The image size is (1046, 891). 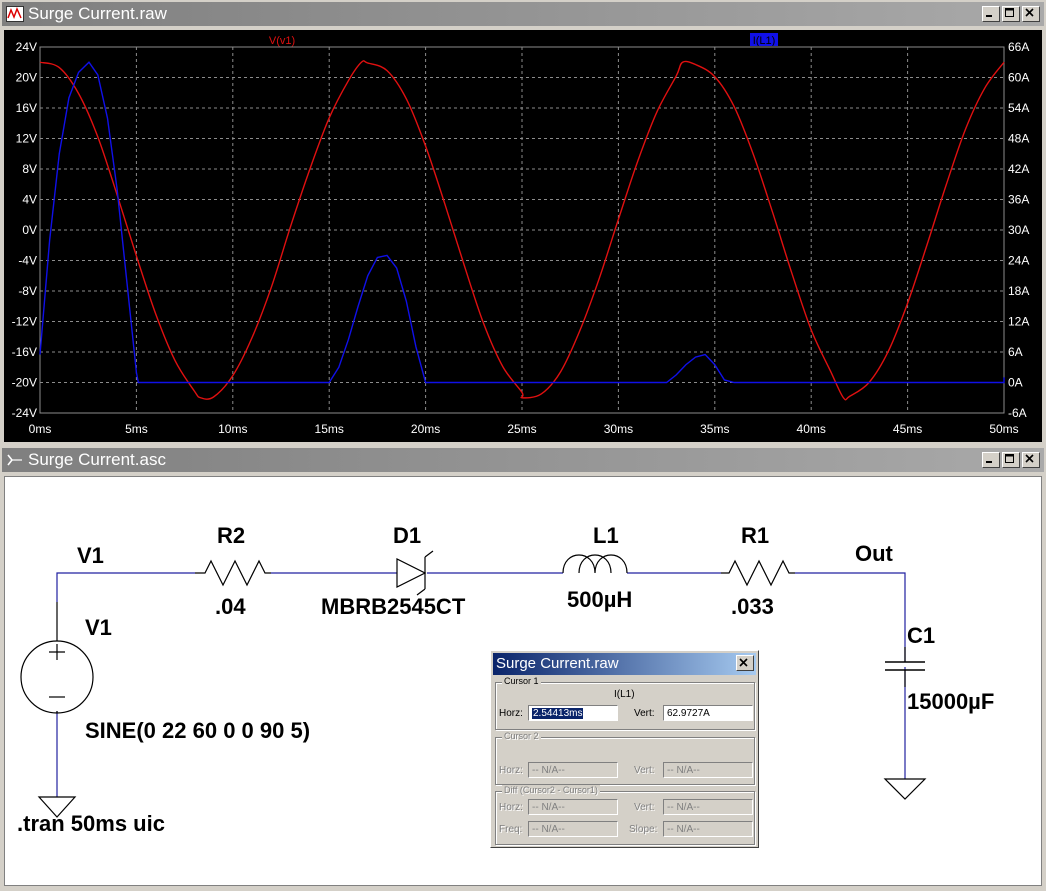 I want to click on ground-icon, so click(x=905, y=789).